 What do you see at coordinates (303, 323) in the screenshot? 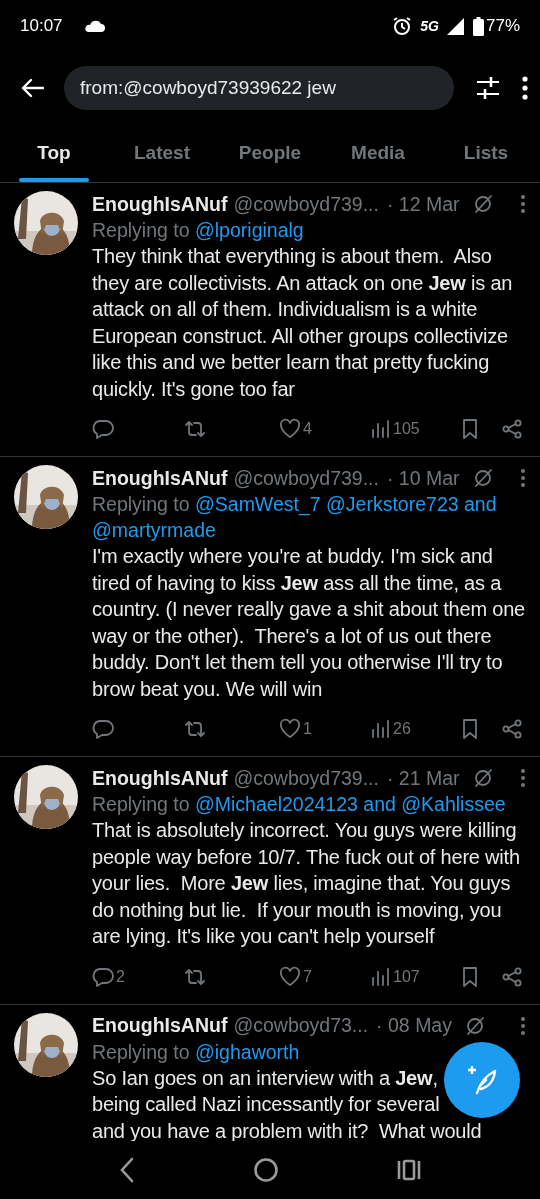
I see `post-text: They think that everything is about them. Also they are collectivists. An attack on one Jew is an attack on all of them. Individualism is a white European construct. All other groups collectivize like this and we better learn that pretty fucking quickly. It's gone too far` at bounding box center [303, 323].